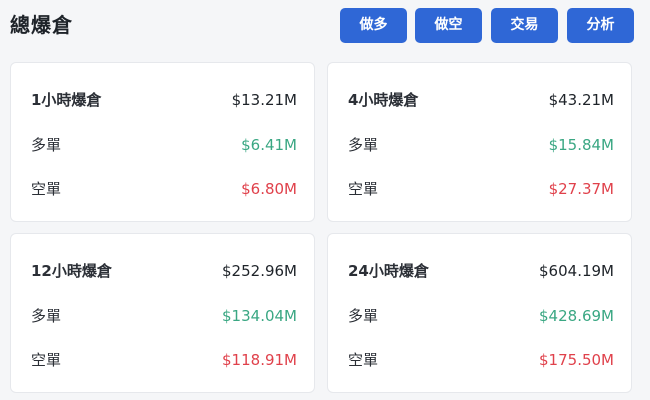 The height and width of the screenshot is (400, 650). Describe the element at coordinates (581, 100) in the screenshot. I see `total-value: $43.21M` at that location.